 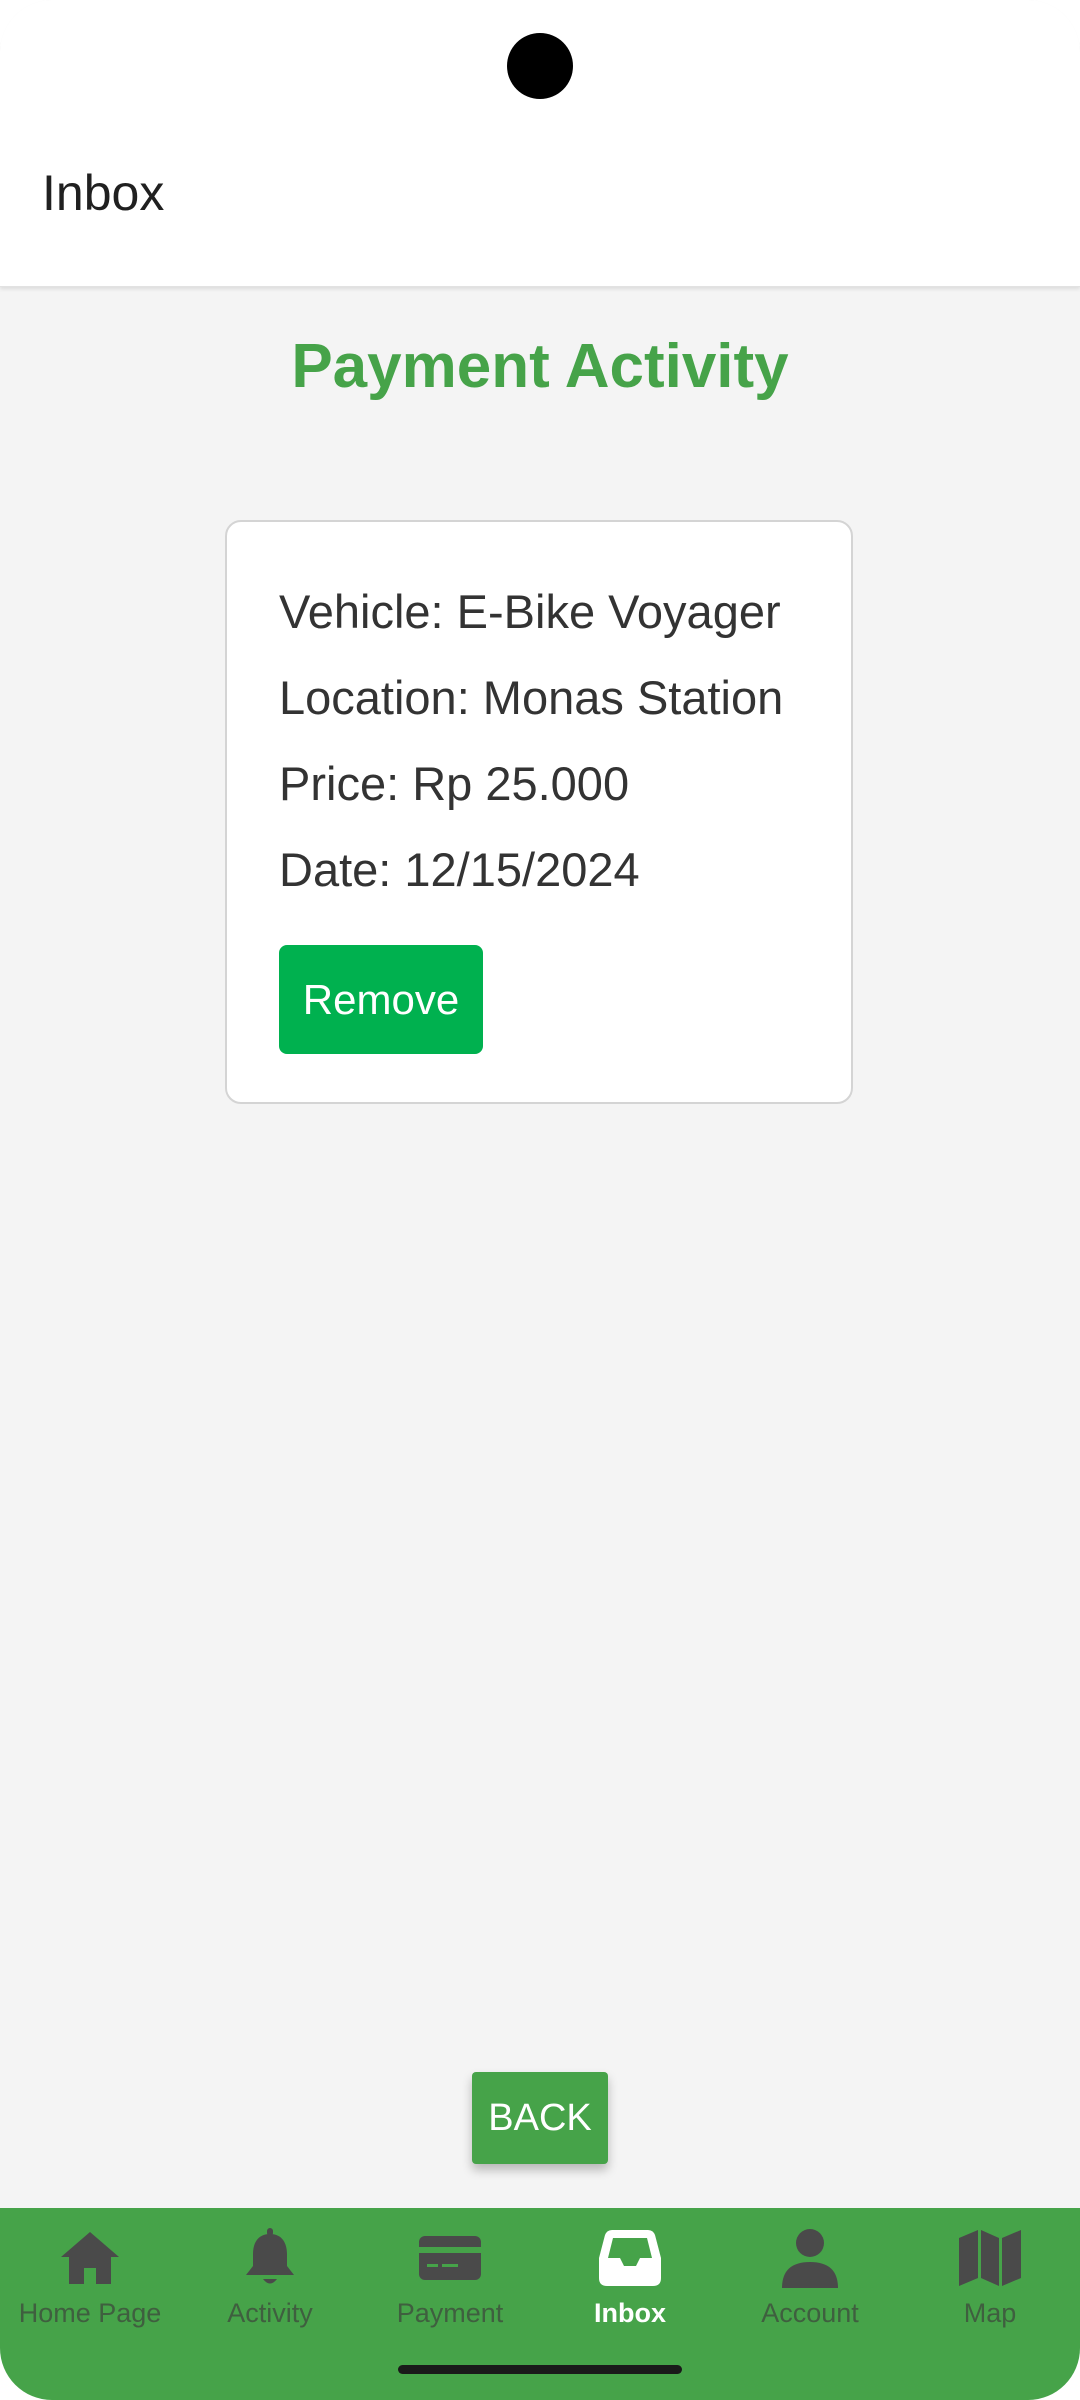 I want to click on payment-activity-heading: Payment Activity, so click(x=540, y=366).